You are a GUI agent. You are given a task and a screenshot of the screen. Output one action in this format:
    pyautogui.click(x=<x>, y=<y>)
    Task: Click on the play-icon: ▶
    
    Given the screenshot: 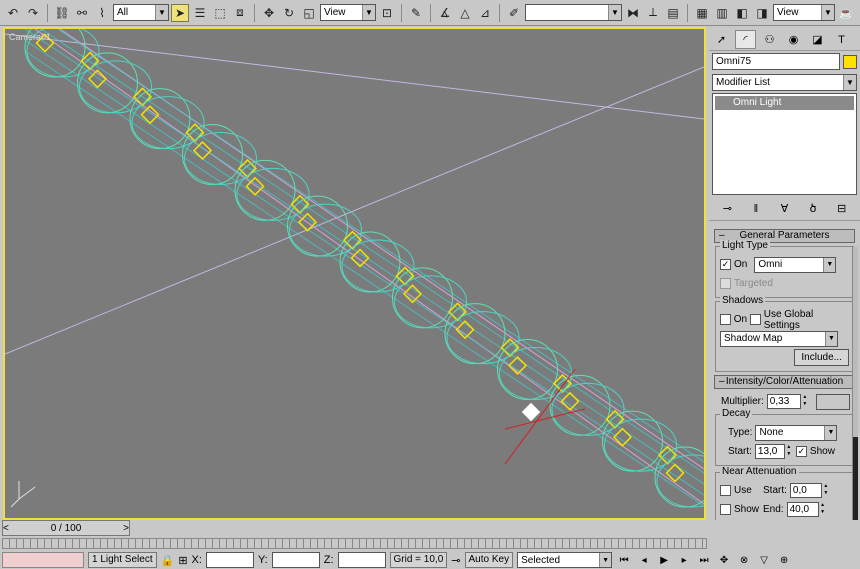 What is the action you would take?
    pyautogui.click(x=664, y=560)
    